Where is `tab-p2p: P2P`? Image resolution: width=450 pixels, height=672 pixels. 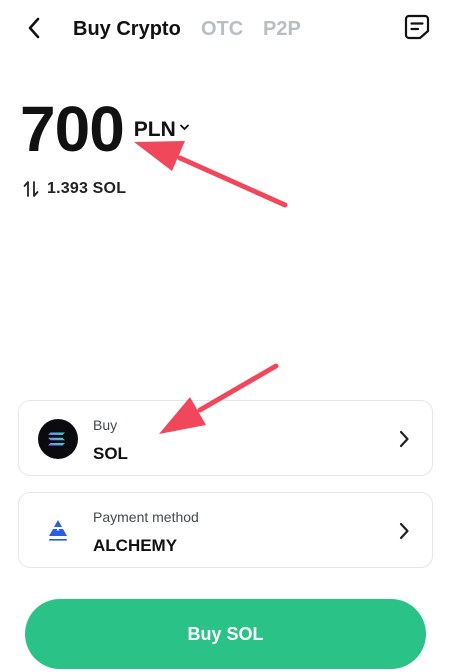
tab-p2p: P2P is located at coordinates (282, 29).